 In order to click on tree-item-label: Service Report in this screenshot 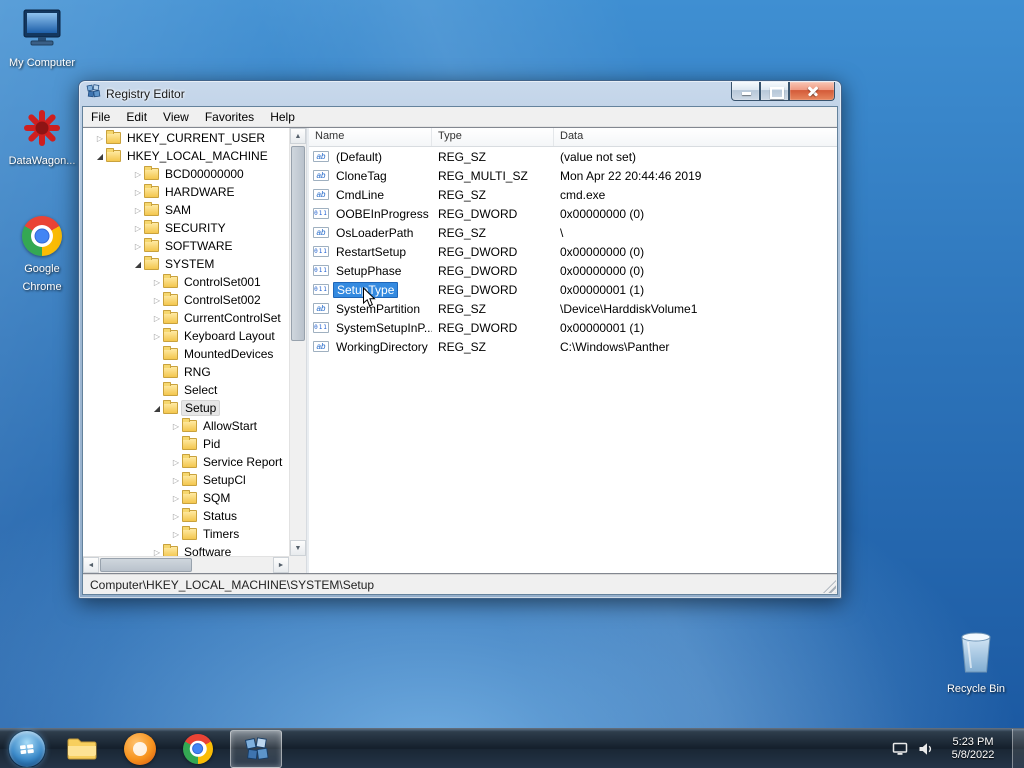, I will do `click(242, 462)`.